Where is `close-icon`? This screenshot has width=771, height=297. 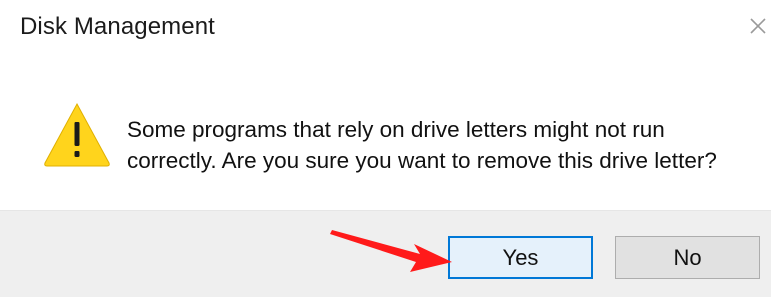 close-icon is located at coordinates (758, 26).